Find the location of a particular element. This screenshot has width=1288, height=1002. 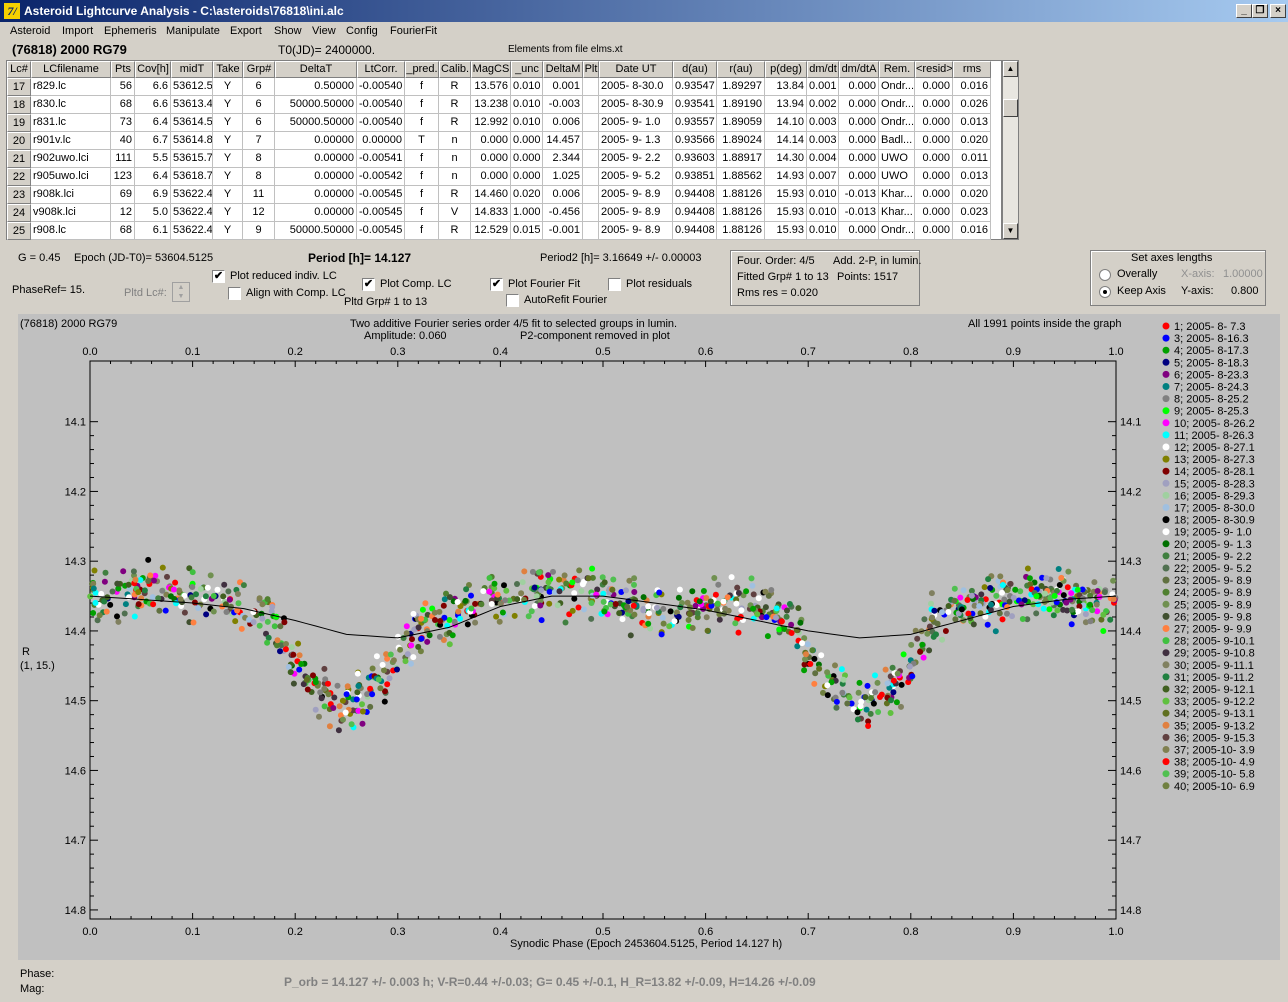

table-cell: 0.94408 is located at coordinates (695, 231).